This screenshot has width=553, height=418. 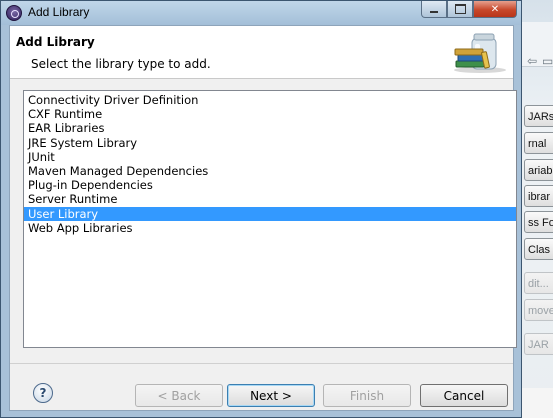 I want to click on list-item: EAR Libraries, so click(x=270, y=128).